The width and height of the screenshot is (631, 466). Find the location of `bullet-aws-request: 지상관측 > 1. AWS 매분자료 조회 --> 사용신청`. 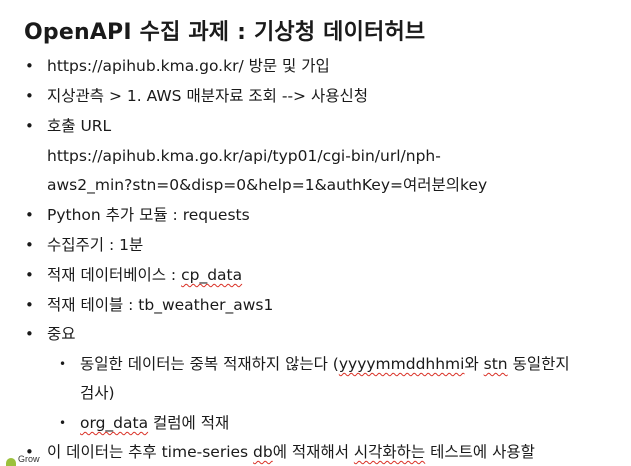

bullet-aws-request: 지상관측 > 1. AWS 매분자료 조회 --> 사용신청 is located at coordinates (207, 96).